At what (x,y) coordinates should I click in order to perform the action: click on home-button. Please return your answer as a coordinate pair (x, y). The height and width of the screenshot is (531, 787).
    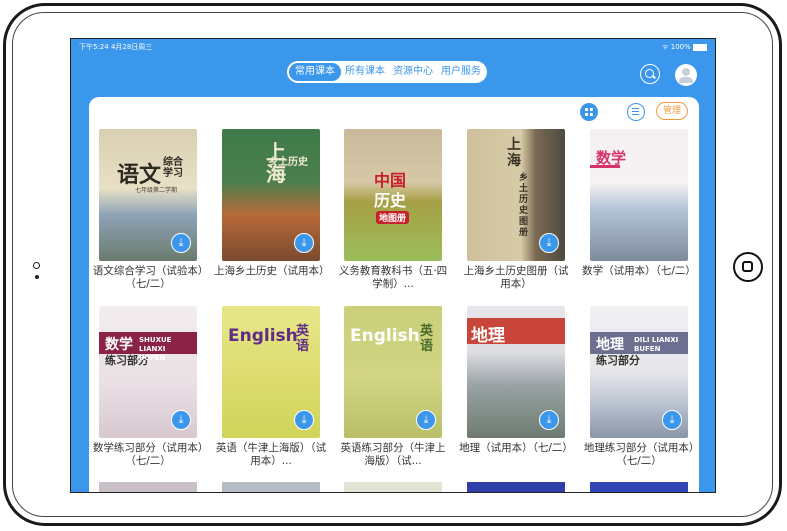
    Looking at the image, I should click on (748, 267).